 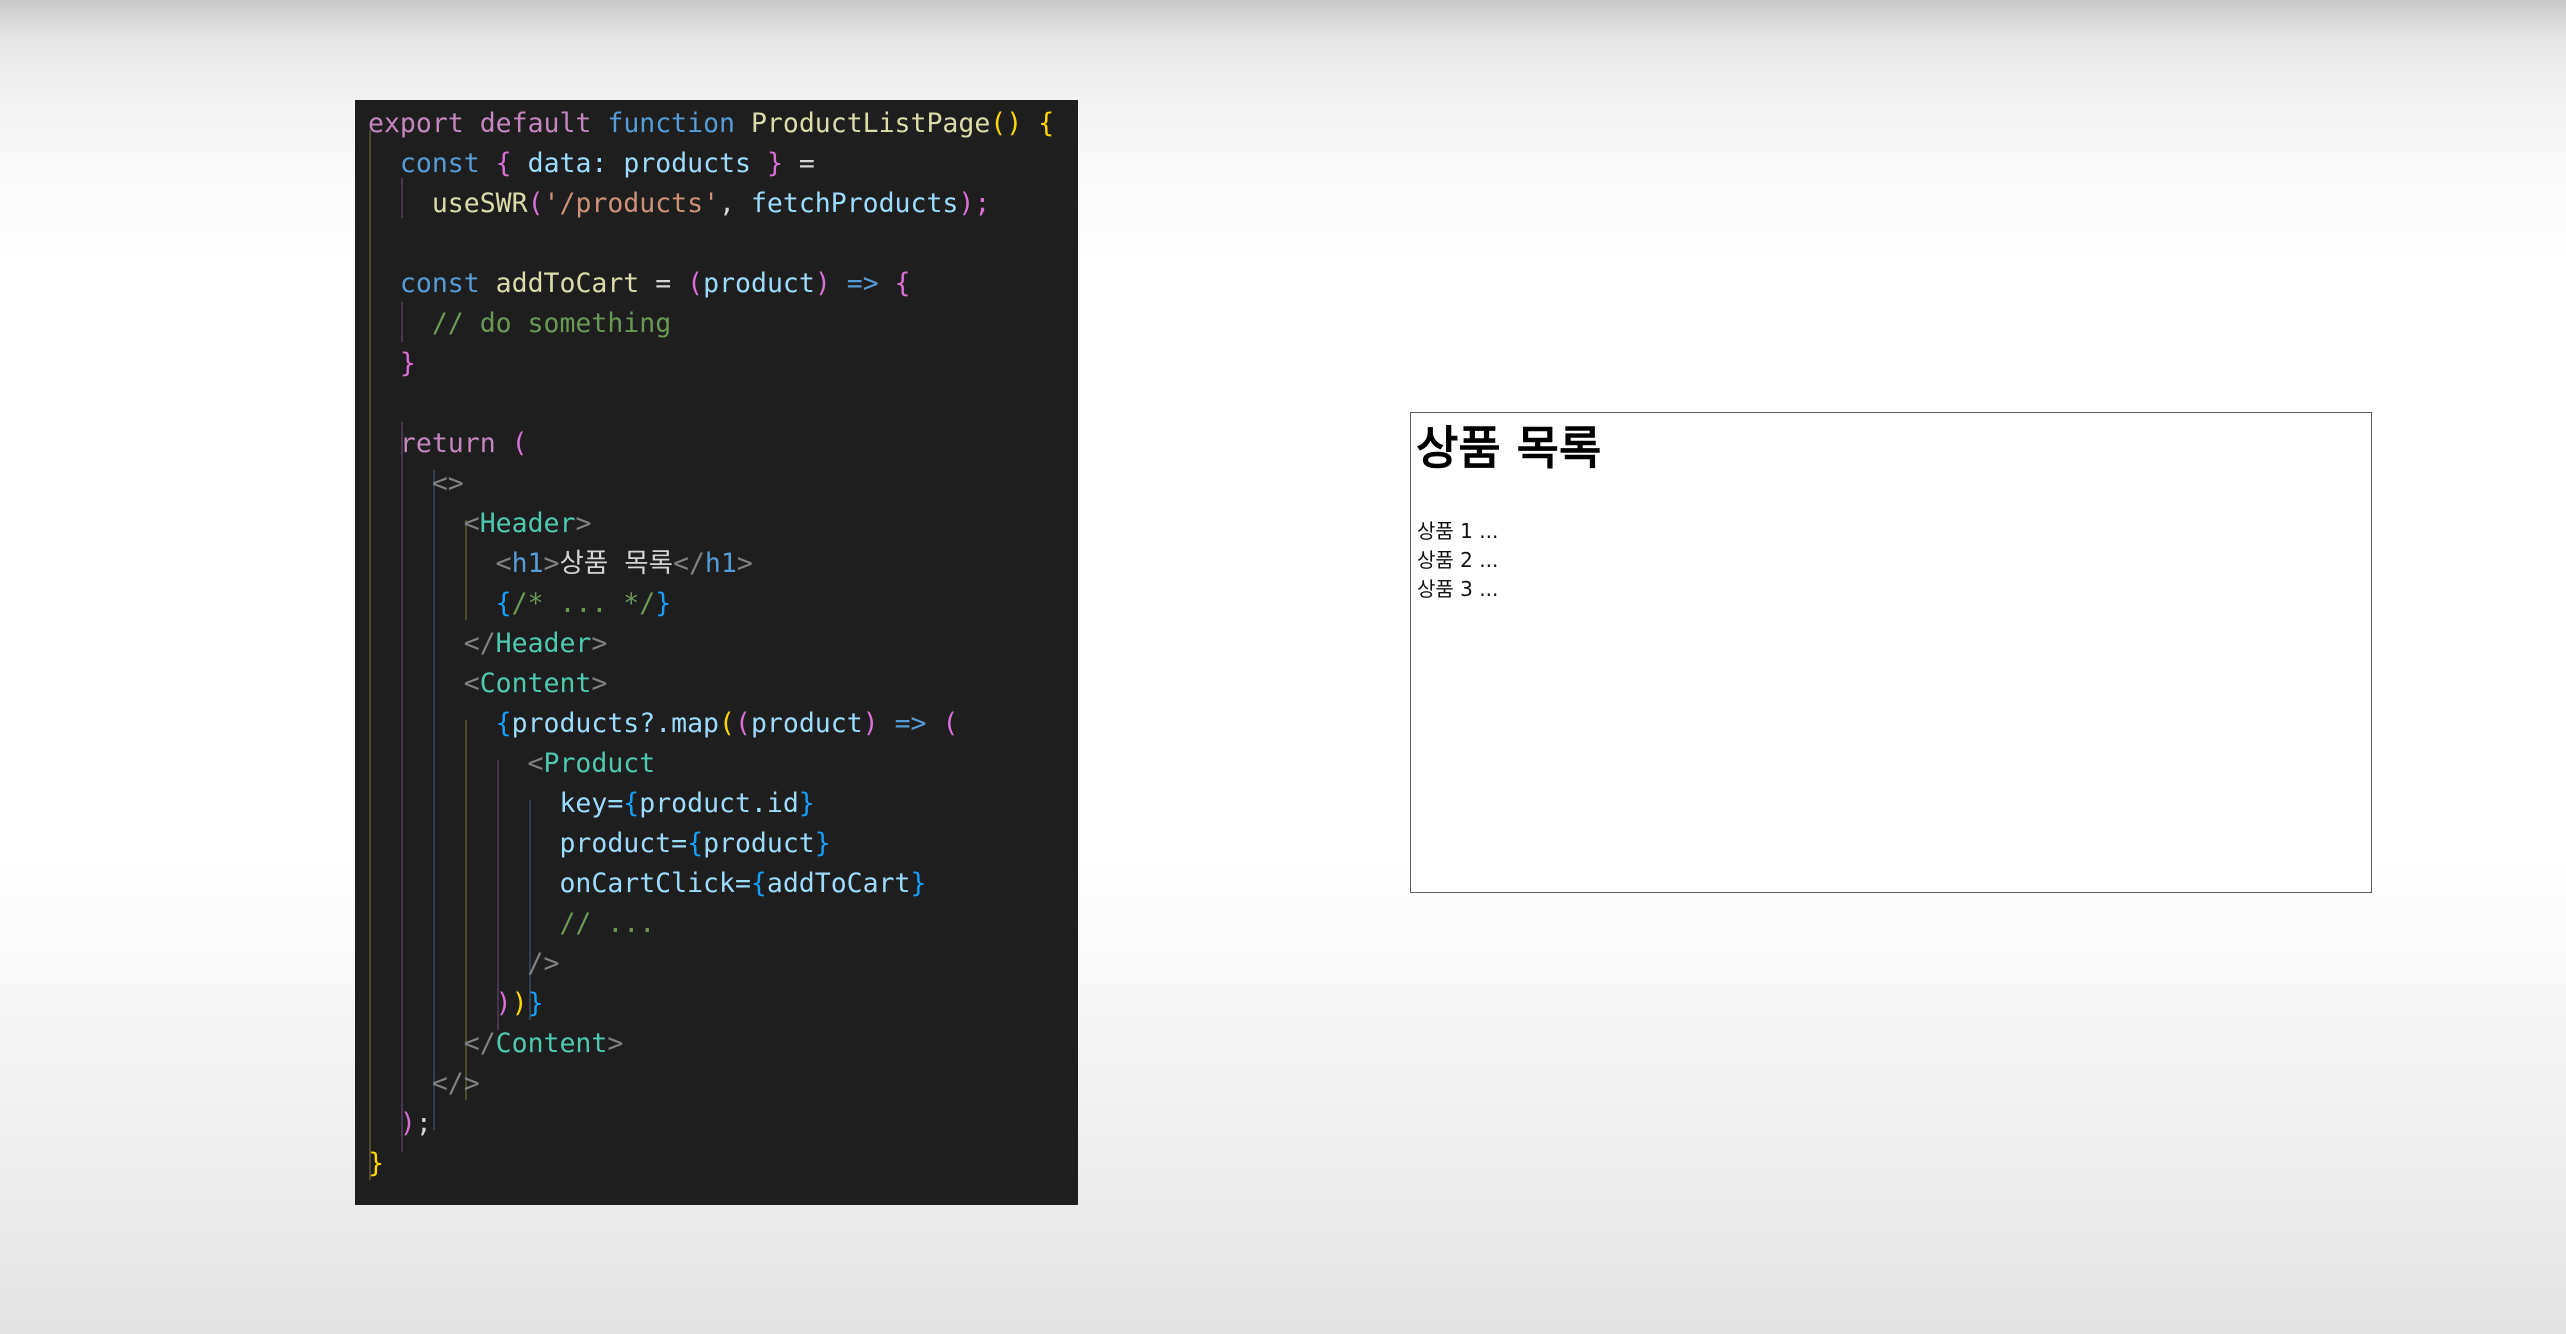 I want to click on code-line: useSWR('/products', fetchProducts);, so click(x=679, y=204).